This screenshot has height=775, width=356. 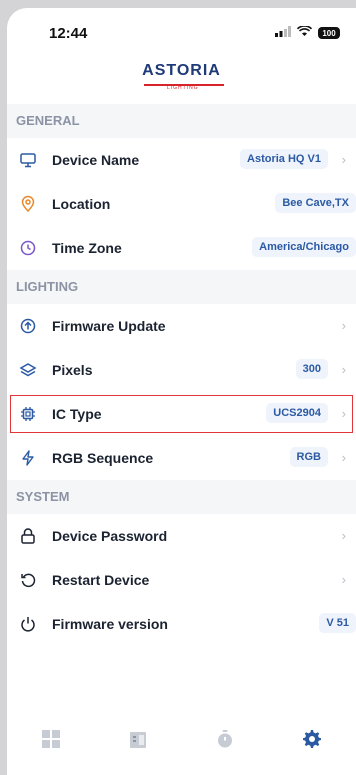 What do you see at coordinates (181, 458) in the screenshot?
I see `rgb-sequence-row: RGB Sequence RGB ›` at bounding box center [181, 458].